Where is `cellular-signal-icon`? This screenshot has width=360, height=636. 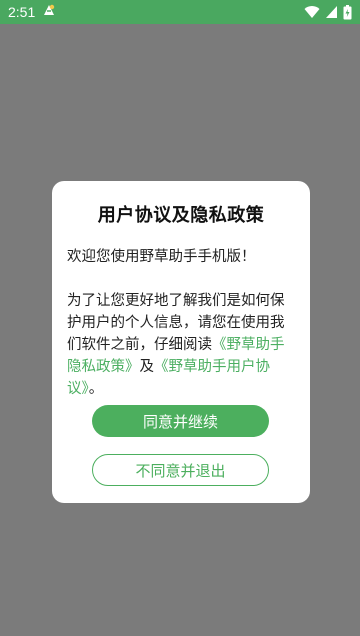 cellular-signal-icon is located at coordinates (331, 12).